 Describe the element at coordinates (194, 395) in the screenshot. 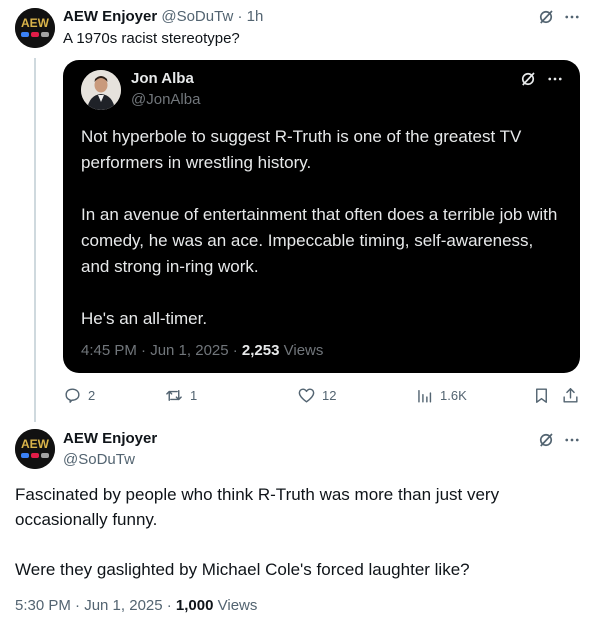

I see `repost-count: 1` at that location.